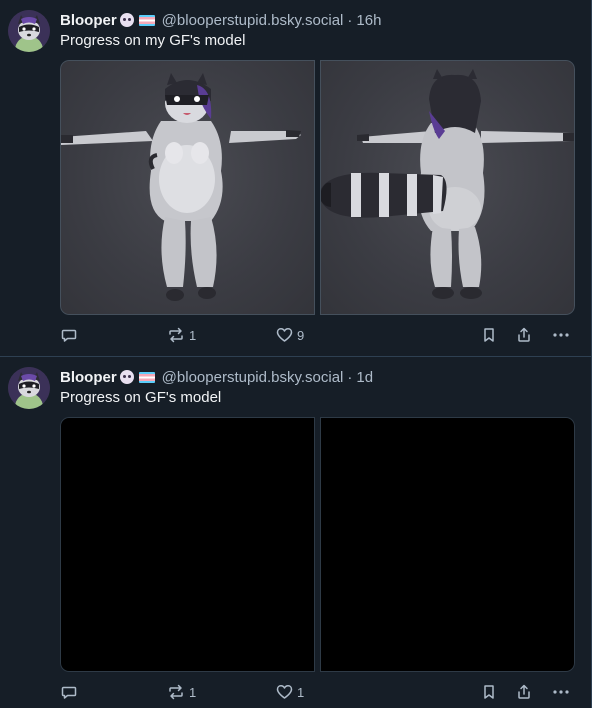  I want to click on like-count: 9, so click(301, 335).